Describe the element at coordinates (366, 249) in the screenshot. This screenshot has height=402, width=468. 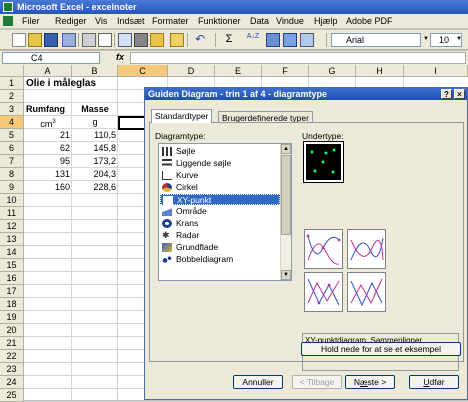
I see `subtype-smooth-lines` at that location.